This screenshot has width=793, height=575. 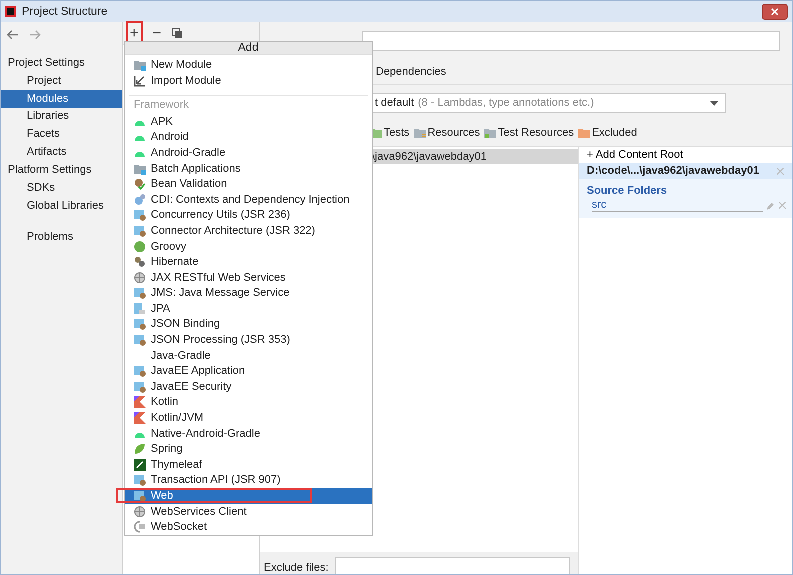 What do you see at coordinates (50, 170) in the screenshot?
I see `section-title: Platform Settings` at bounding box center [50, 170].